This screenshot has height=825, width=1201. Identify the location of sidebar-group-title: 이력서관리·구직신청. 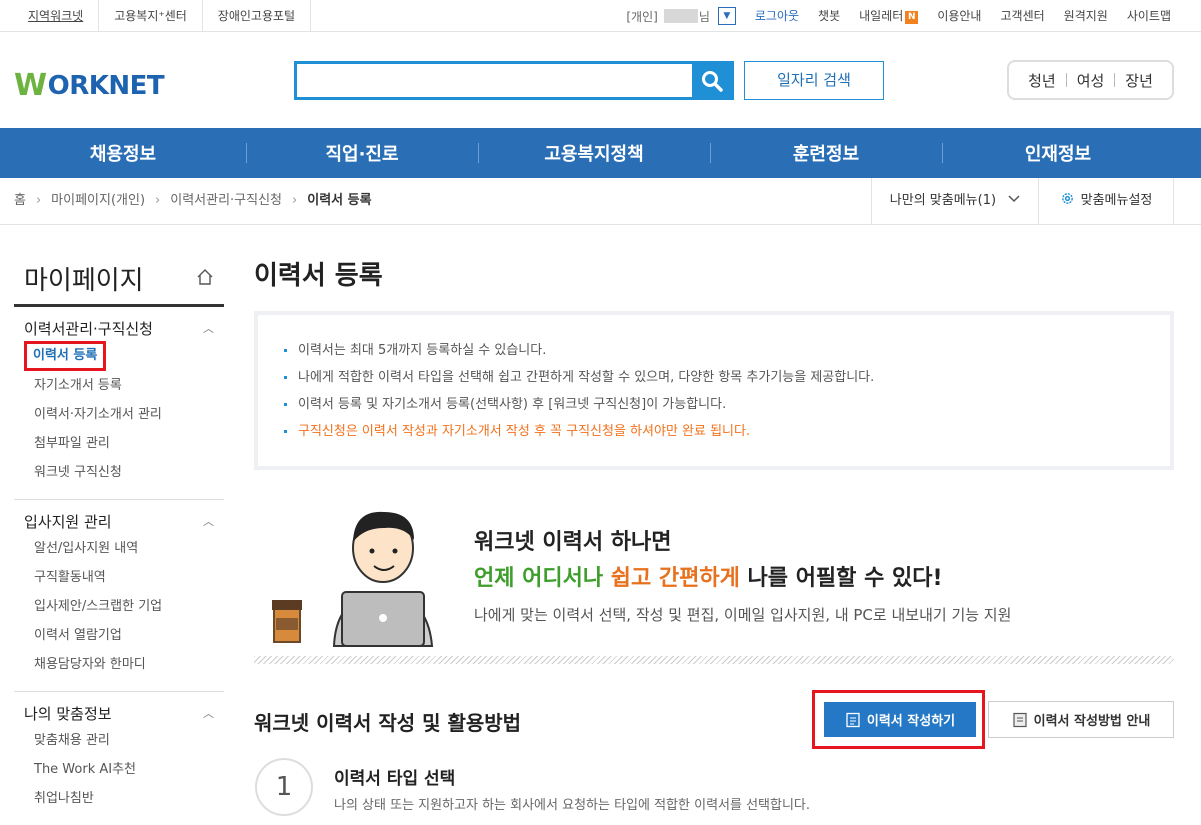
(88, 329).